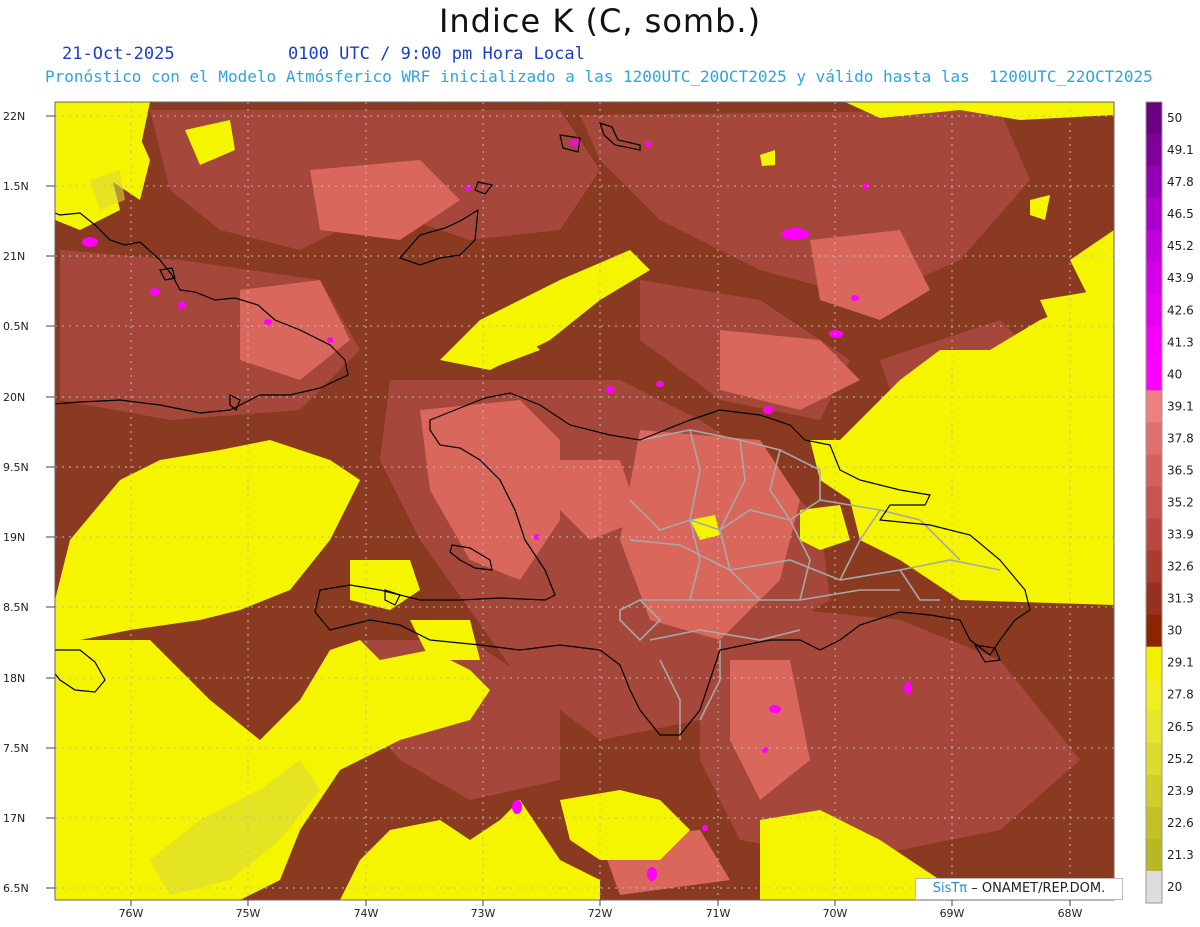  I want to click on colorbar-label: 39.1, so click(1180, 406).